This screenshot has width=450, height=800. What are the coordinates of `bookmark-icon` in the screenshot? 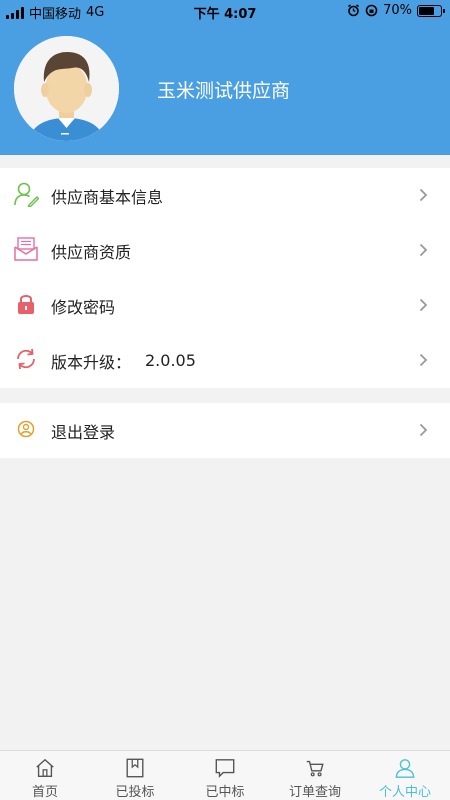 It's located at (135, 768).